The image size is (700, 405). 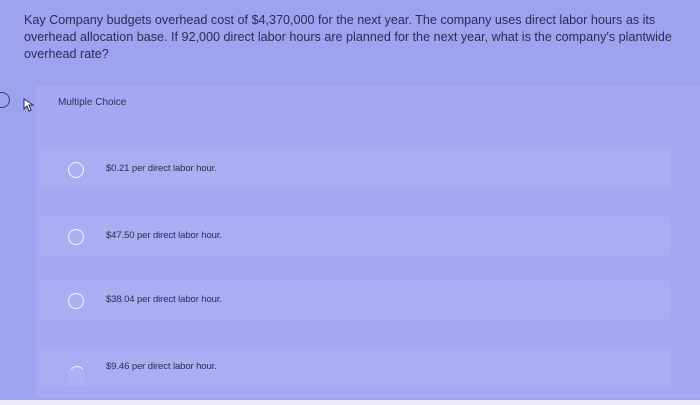 I want to click on answer-option-label: $0.21 per direct labor hour., so click(x=161, y=168).